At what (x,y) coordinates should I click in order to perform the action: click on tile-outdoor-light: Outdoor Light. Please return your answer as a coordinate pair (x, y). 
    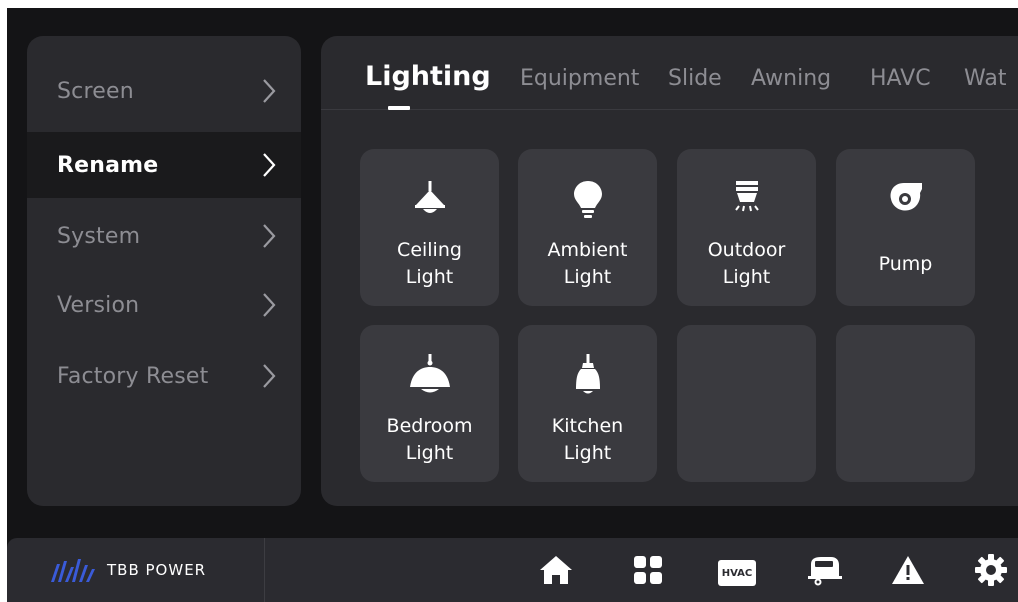
    Looking at the image, I should click on (746, 227).